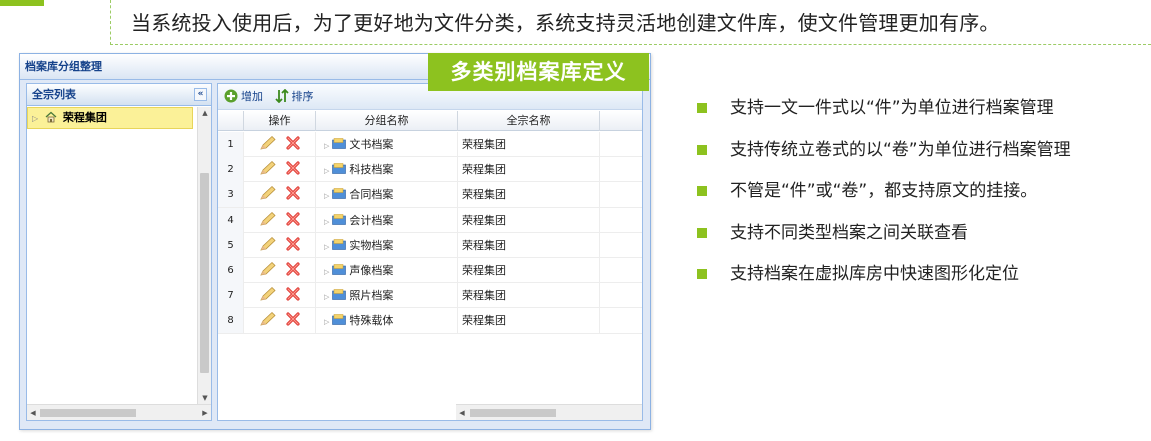  Describe the element at coordinates (51, 117) in the screenshot. I see `home-icon` at that location.